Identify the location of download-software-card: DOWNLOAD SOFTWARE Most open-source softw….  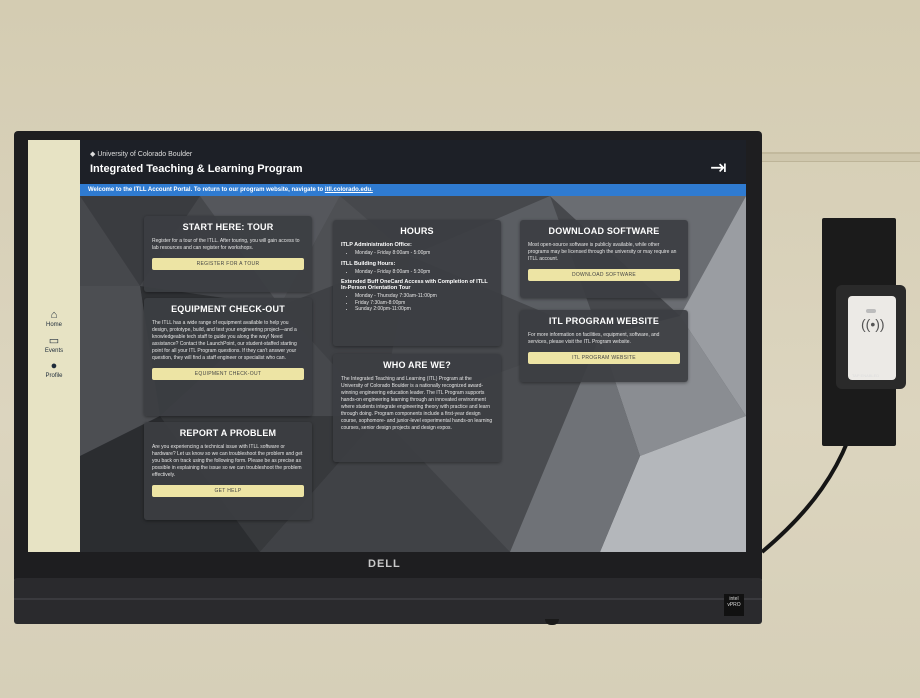
(604, 259).